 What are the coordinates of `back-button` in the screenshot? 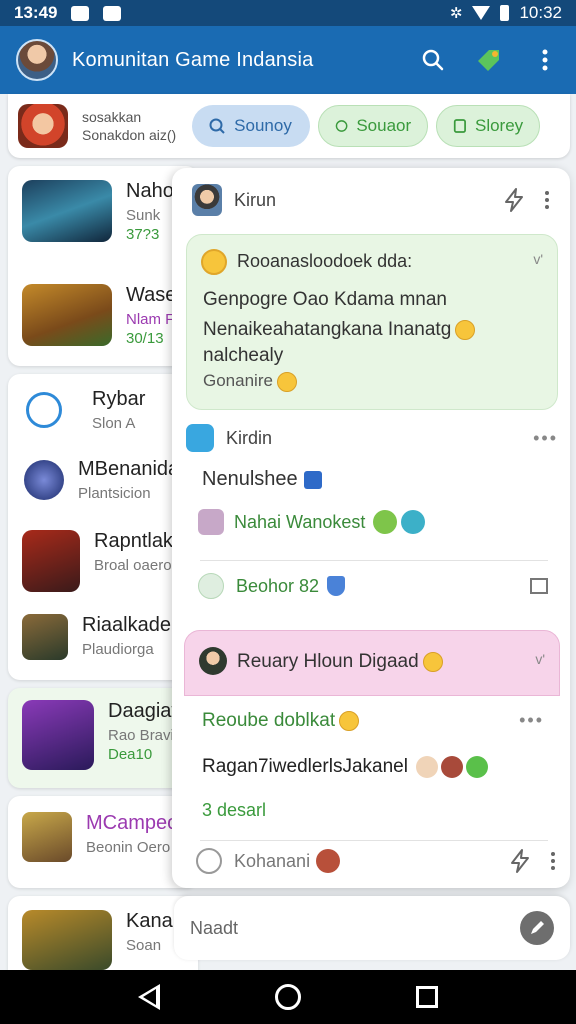 It's located at (148, 997).